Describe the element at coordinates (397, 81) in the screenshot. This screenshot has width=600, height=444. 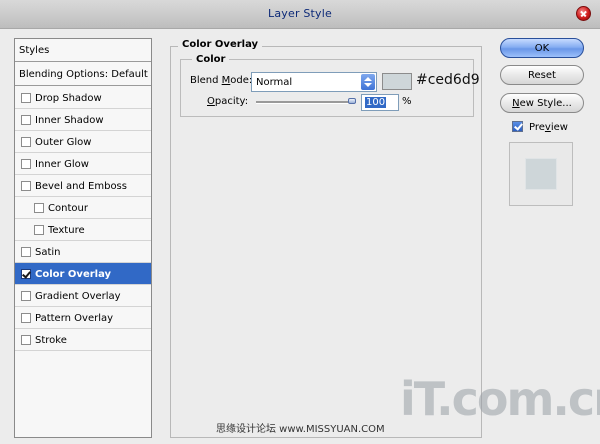
I see `overlay-color-swatch` at that location.